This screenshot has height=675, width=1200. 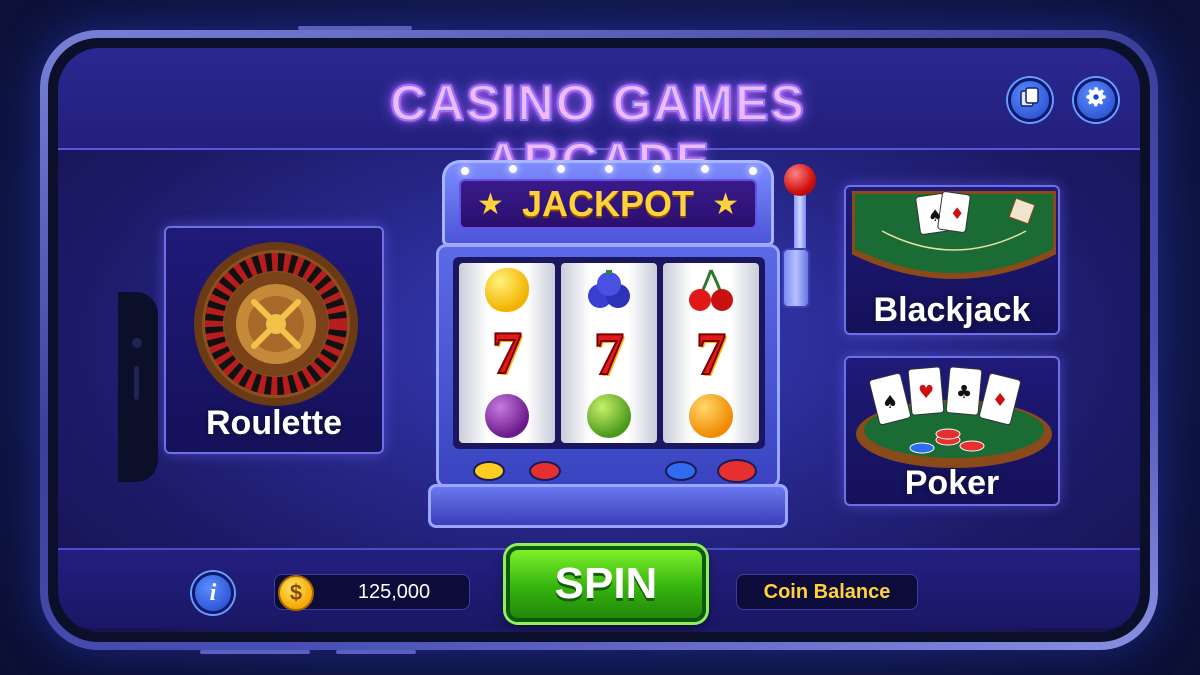 What do you see at coordinates (606, 584) in the screenshot?
I see `spin-button: SPIN` at bounding box center [606, 584].